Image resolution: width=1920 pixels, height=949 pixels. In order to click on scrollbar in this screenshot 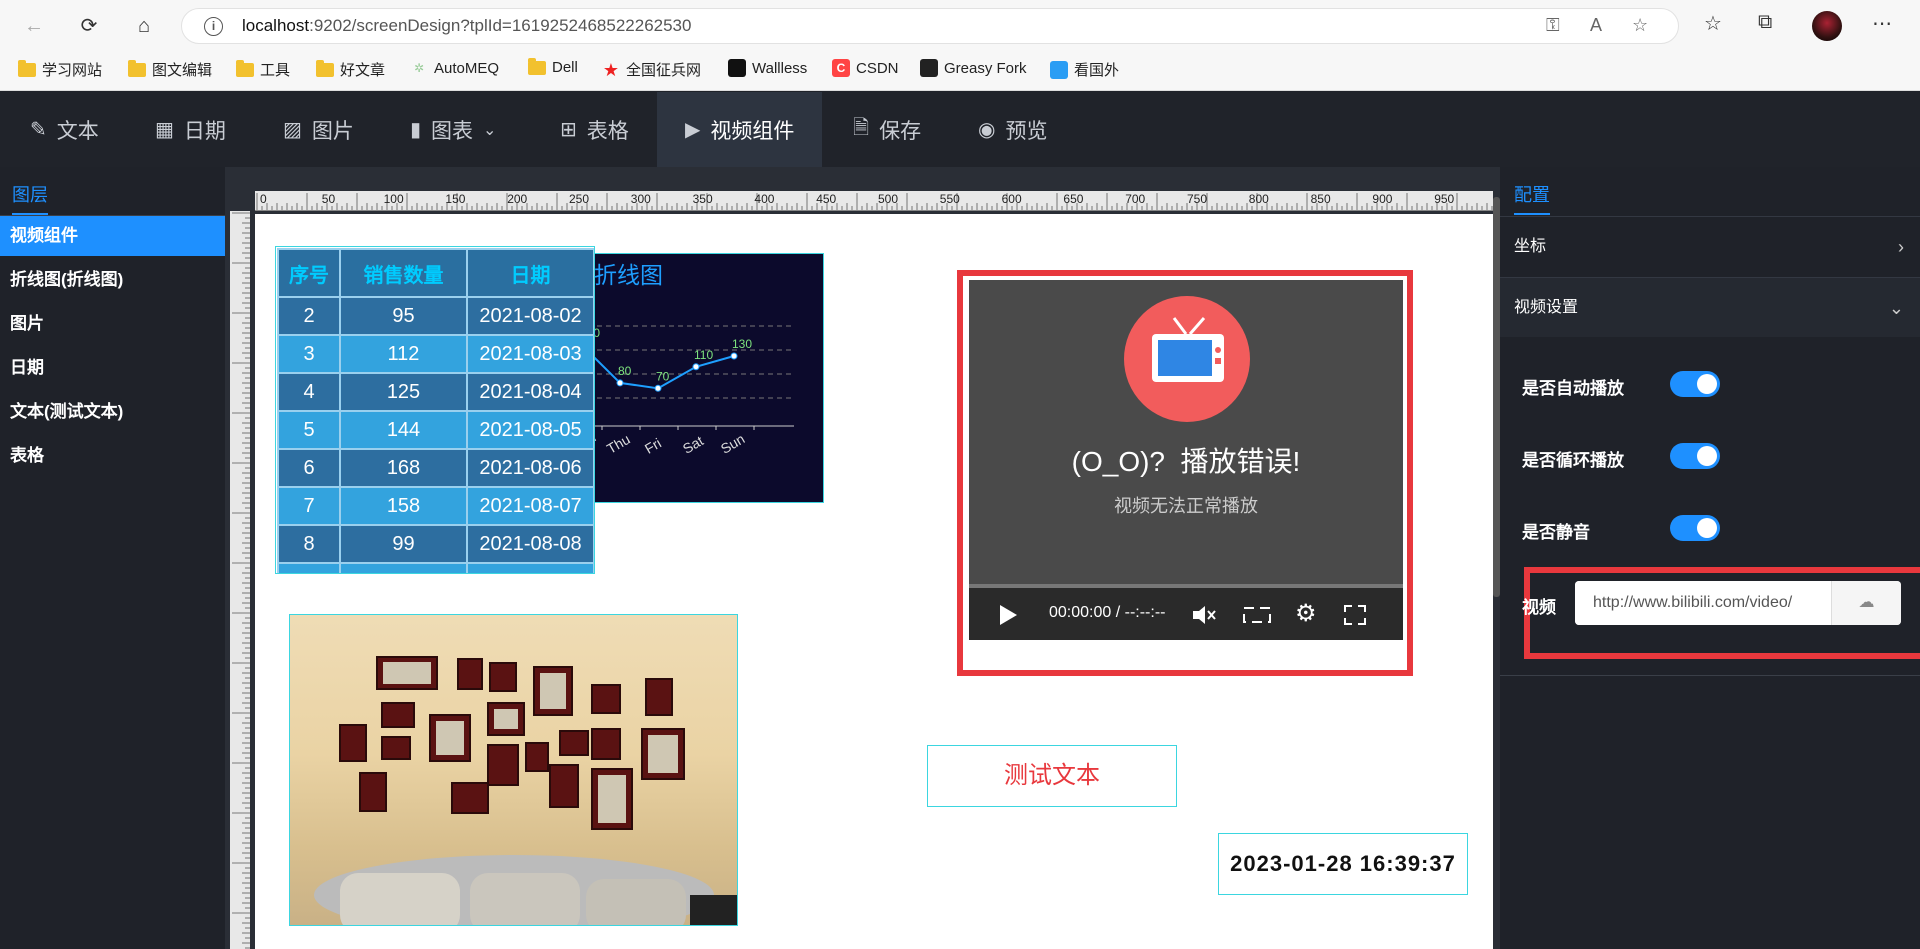, I will do `click(1496, 397)`.